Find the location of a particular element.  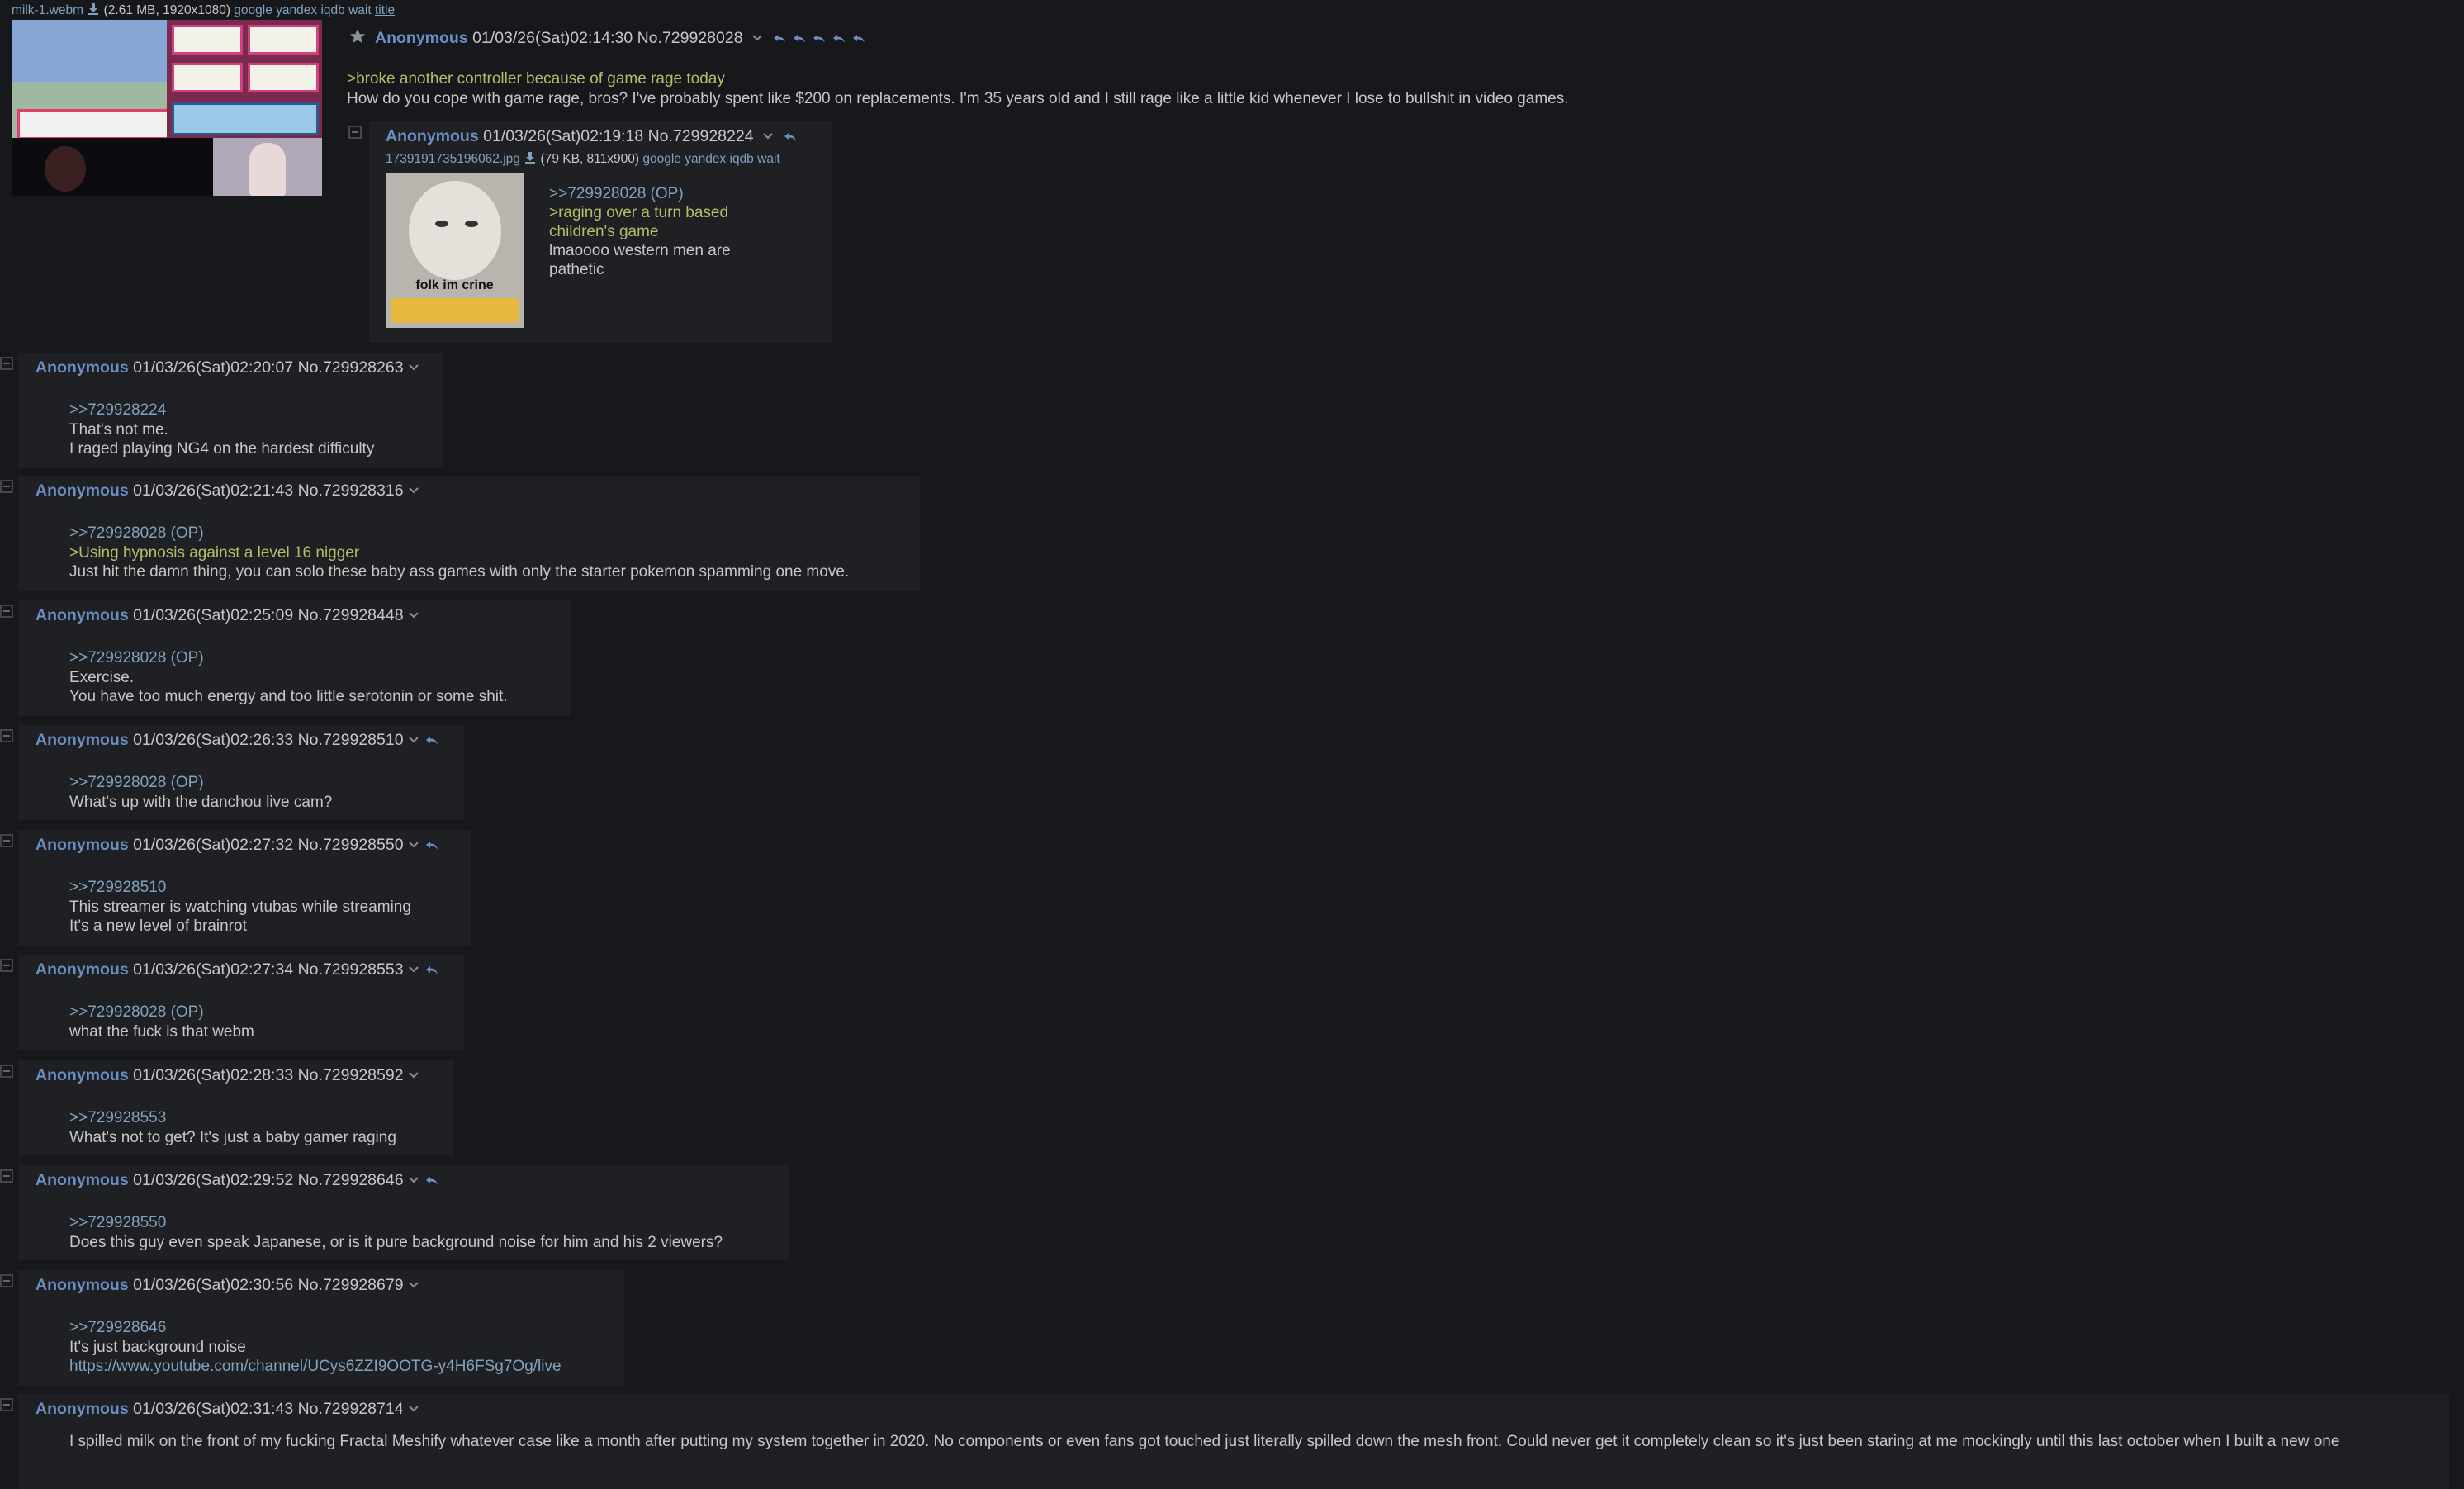

post-number: No.729928550 is located at coordinates (351, 845).